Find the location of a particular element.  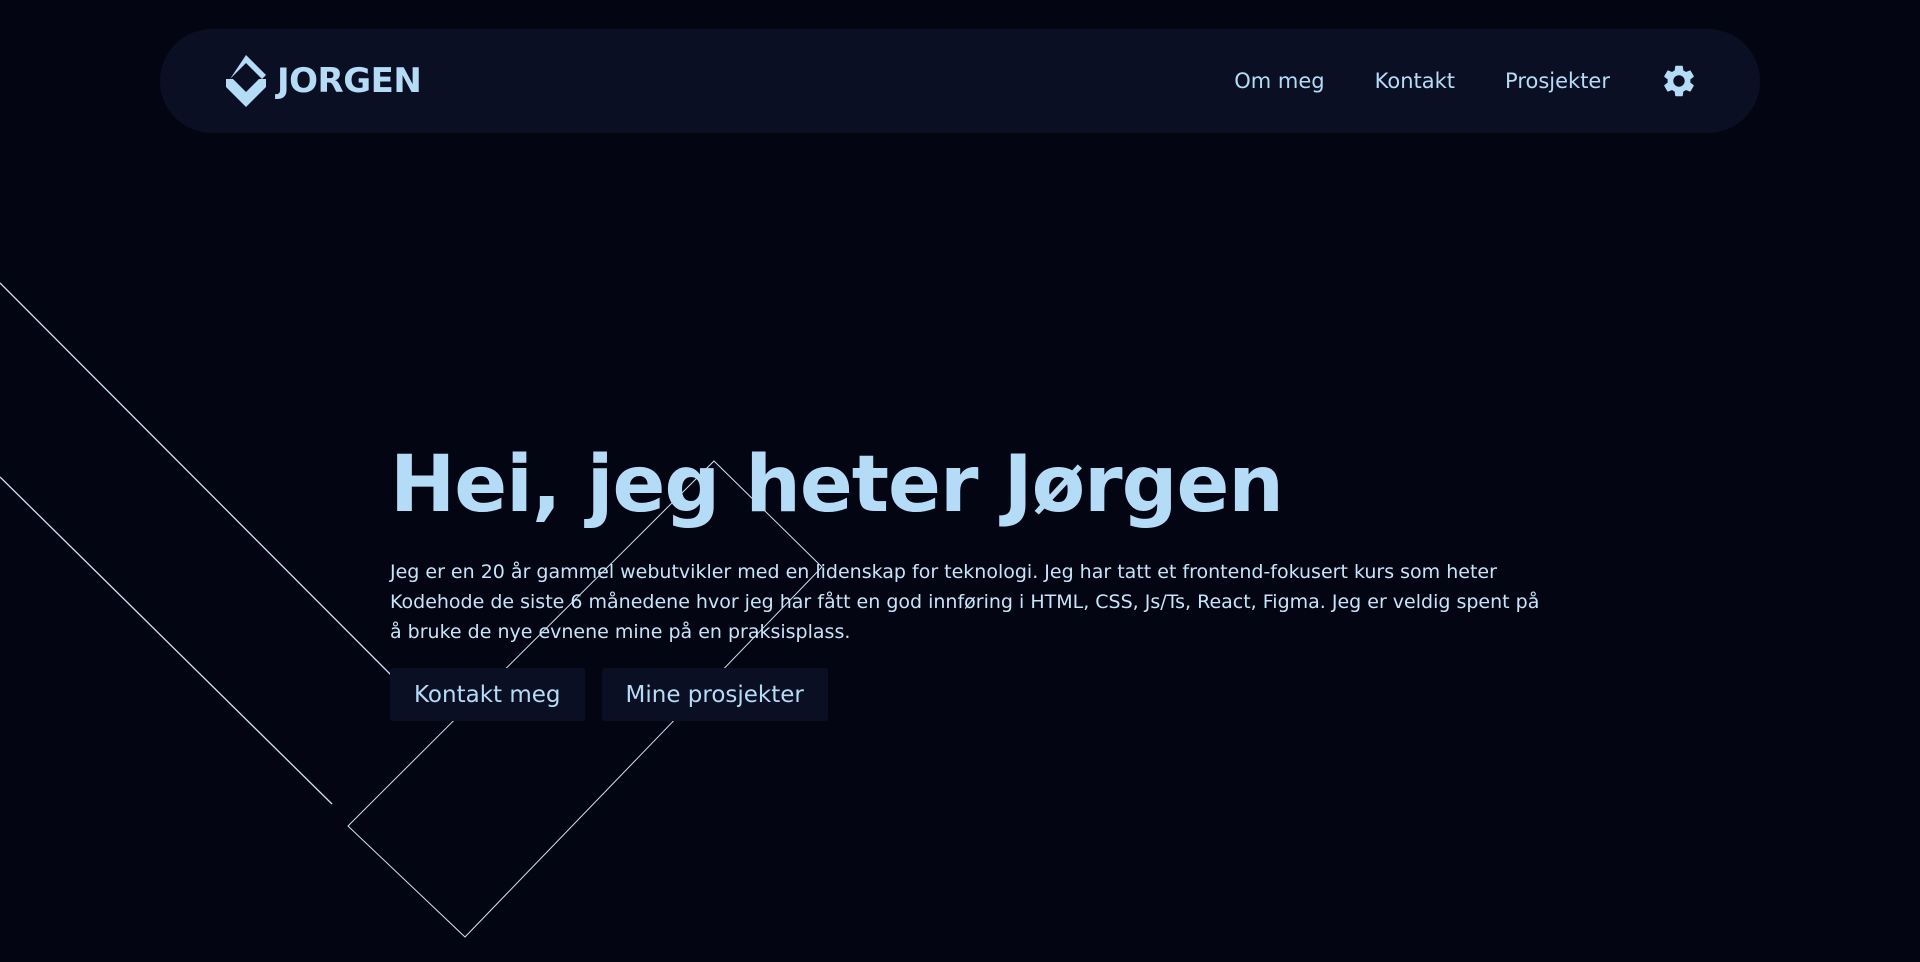

hero-buttons: Kontakt meg Mine prosjekter is located at coordinates (980, 694).